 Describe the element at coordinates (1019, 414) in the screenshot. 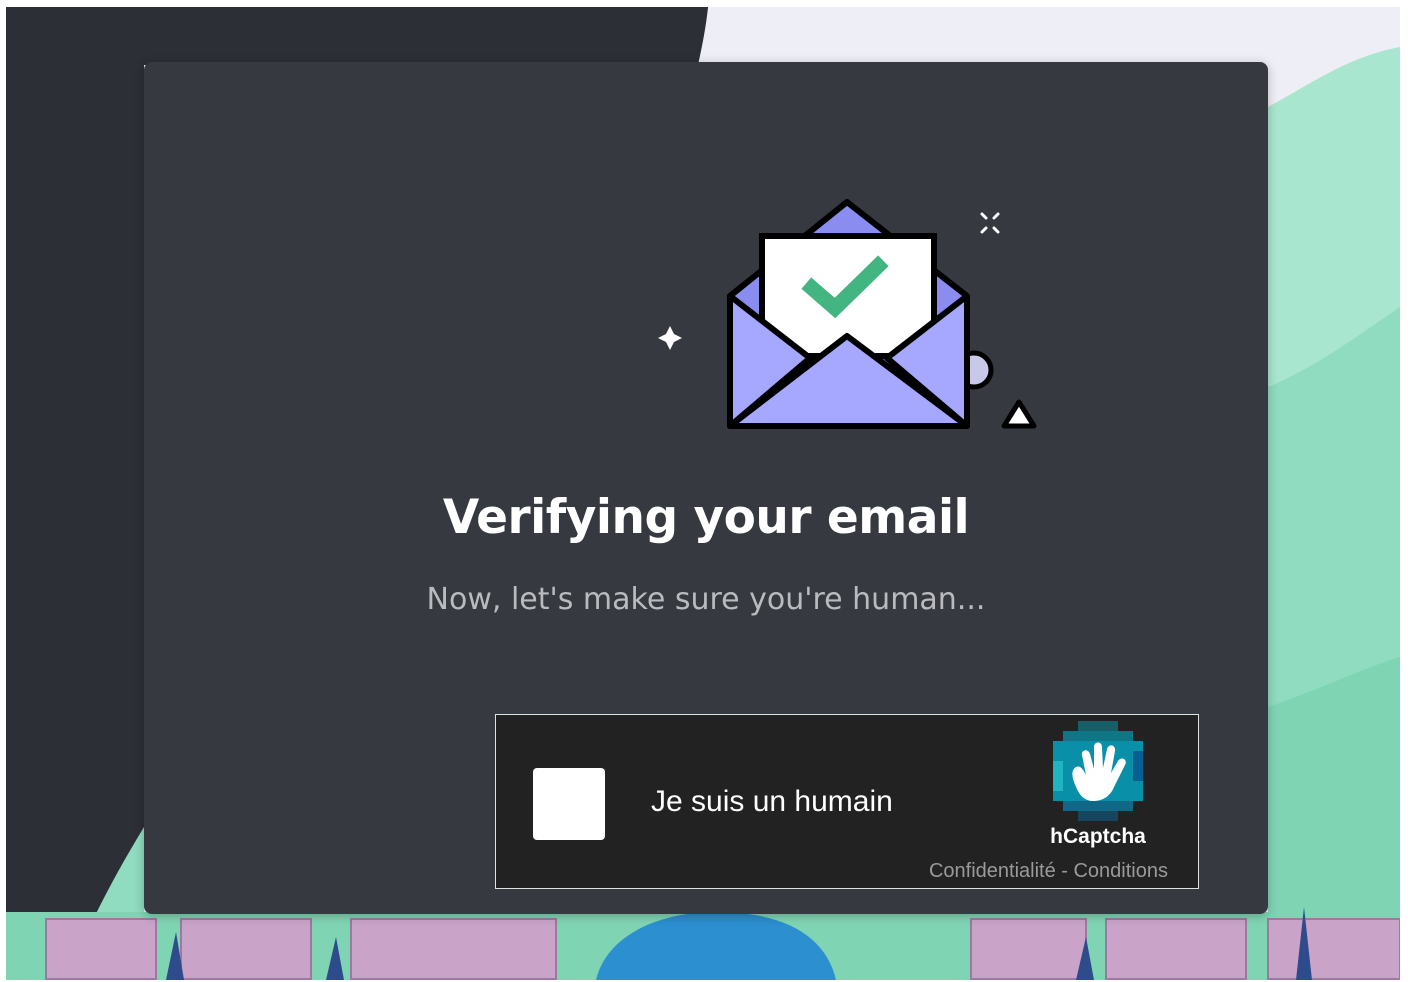

I see `triangle-icon` at that location.